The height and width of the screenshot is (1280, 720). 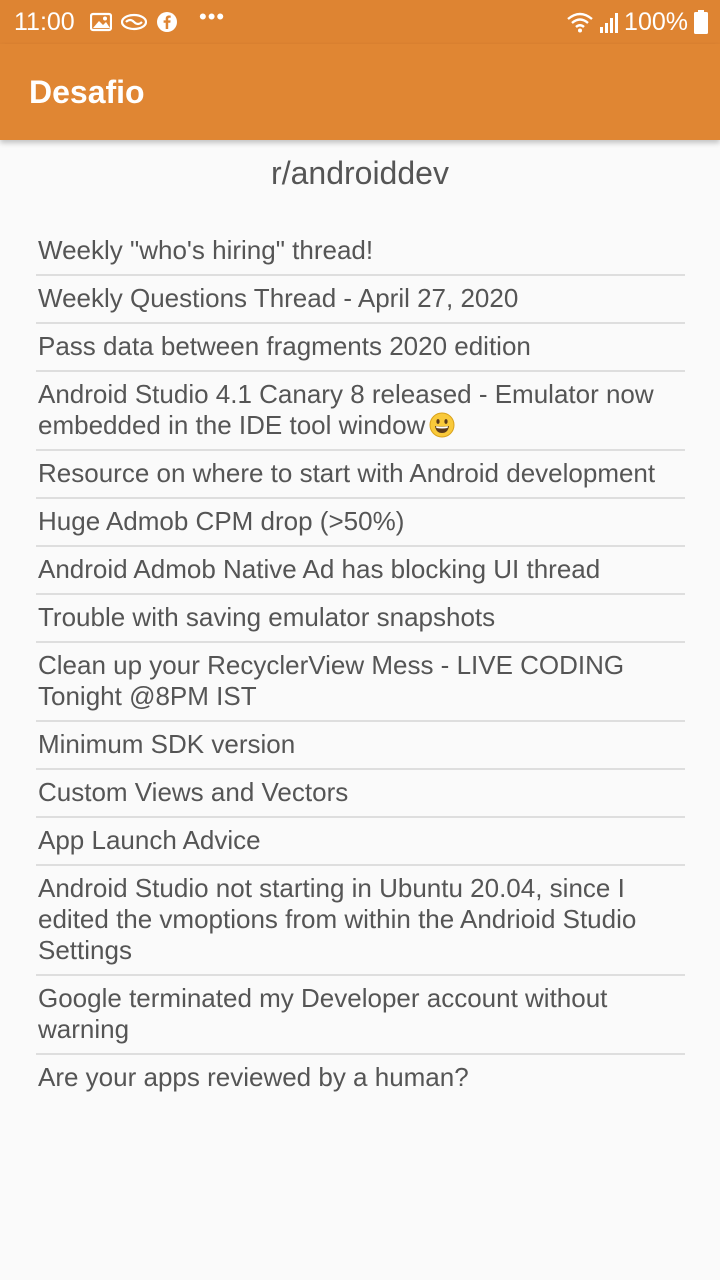 What do you see at coordinates (609, 22) in the screenshot?
I see `signal-icon` at bounding box center [609, 22].